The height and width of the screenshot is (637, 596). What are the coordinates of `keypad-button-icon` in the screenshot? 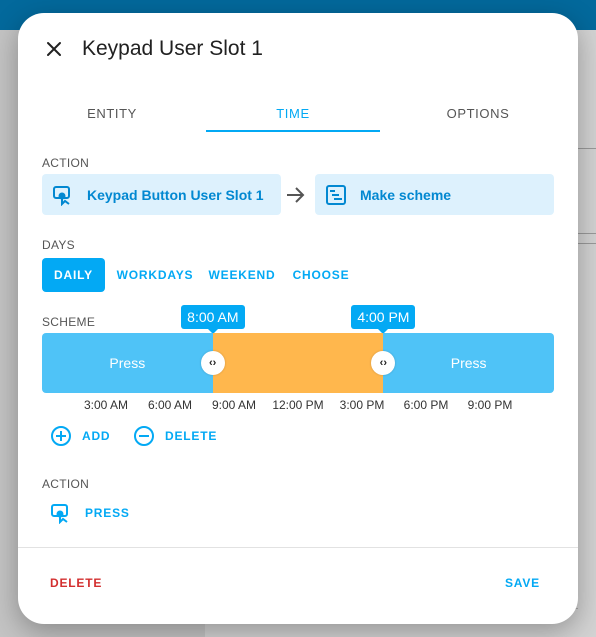 It's located at (63, 195).